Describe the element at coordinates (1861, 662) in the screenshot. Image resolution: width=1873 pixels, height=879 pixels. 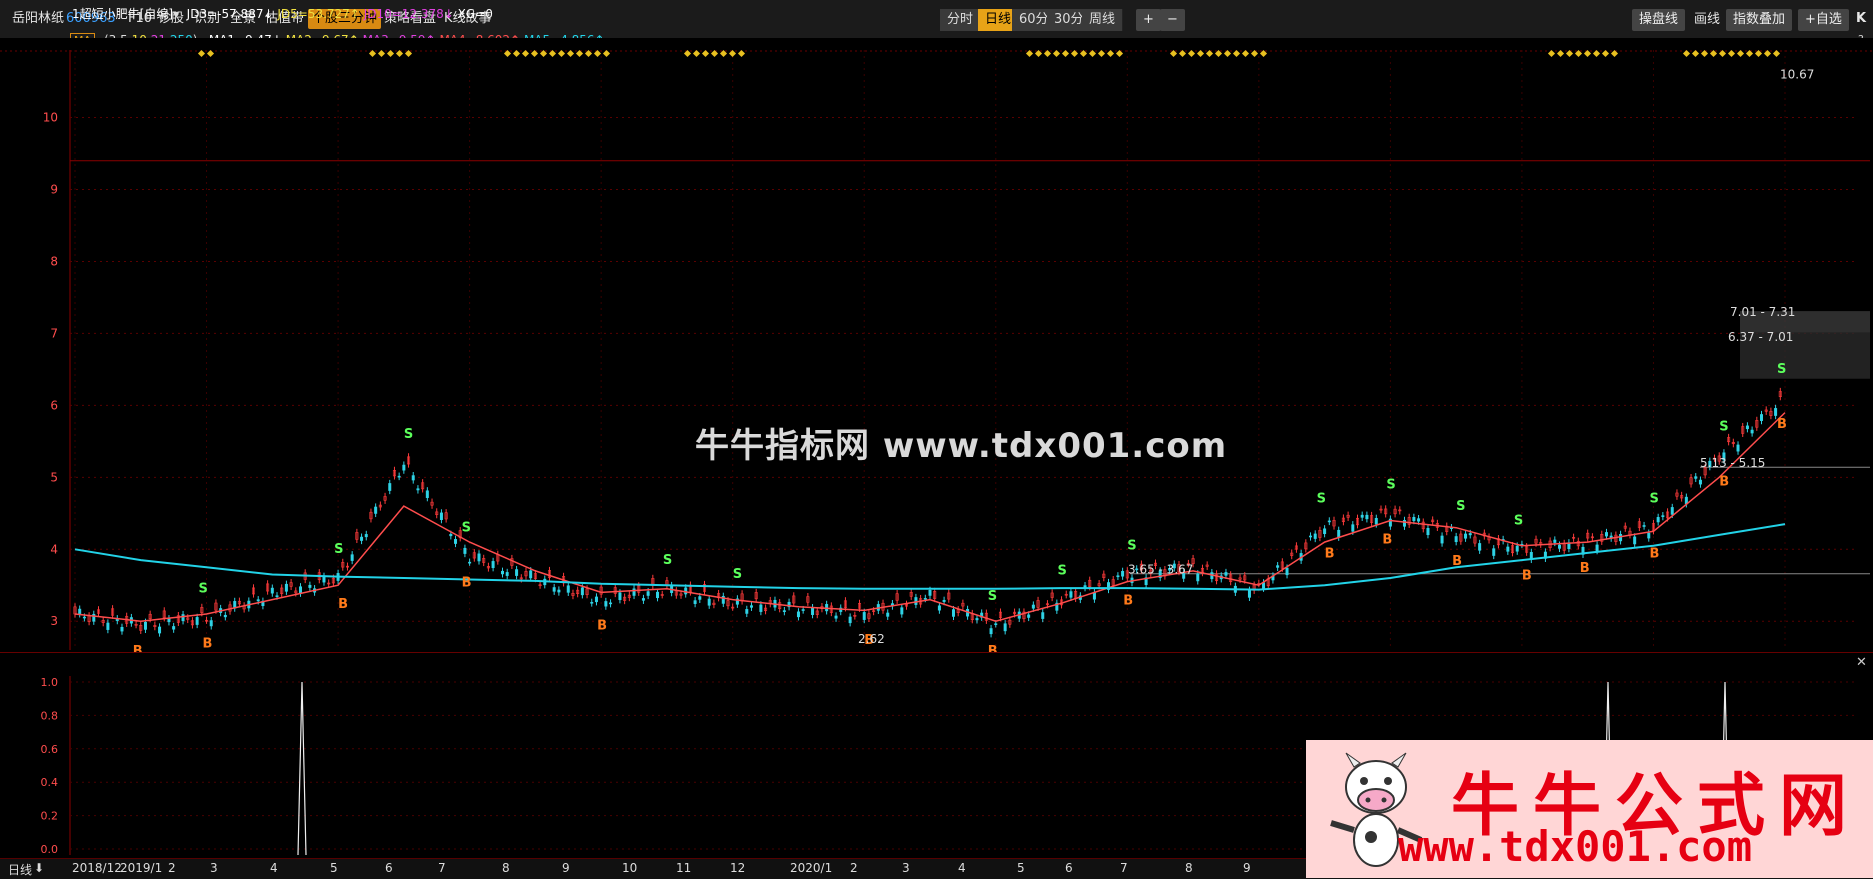
I see `close-icon: ✕` at that location.